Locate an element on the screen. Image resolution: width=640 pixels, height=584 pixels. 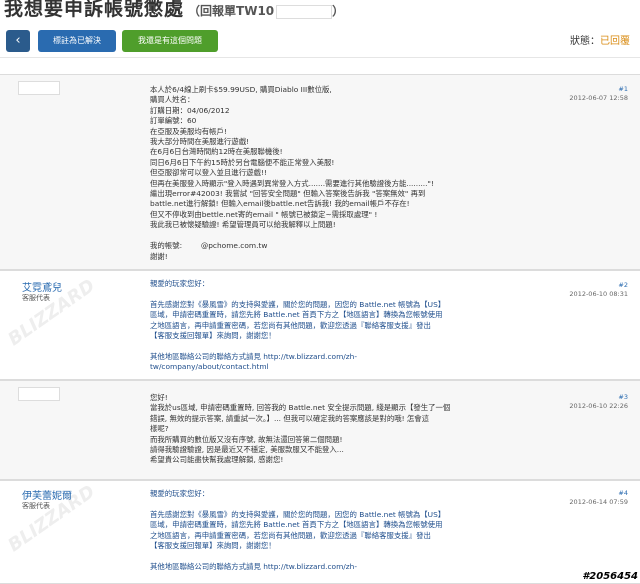
post-meta: #2 2012-06-10 08:31 is located at coordinates (598, 290).